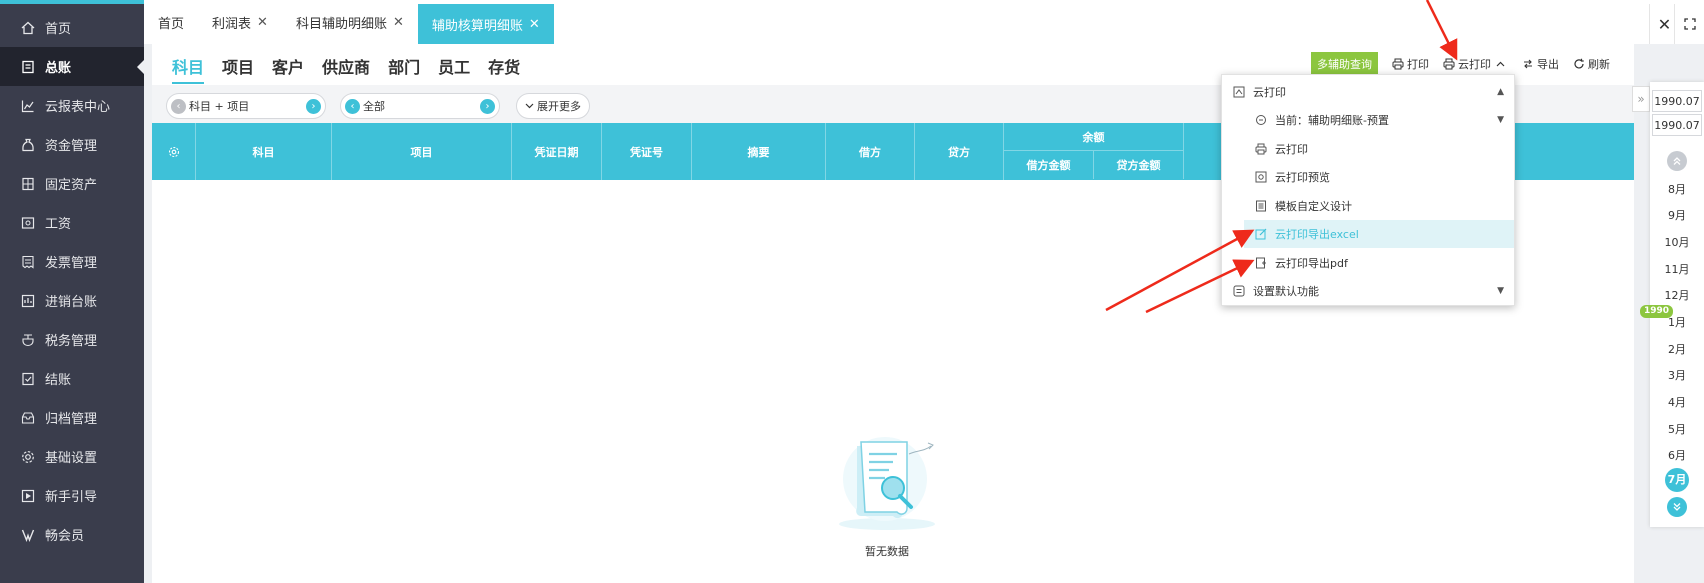  I want to click on dropdown-header-cloud-print: 云打印 ▲, so click(1369, 92).